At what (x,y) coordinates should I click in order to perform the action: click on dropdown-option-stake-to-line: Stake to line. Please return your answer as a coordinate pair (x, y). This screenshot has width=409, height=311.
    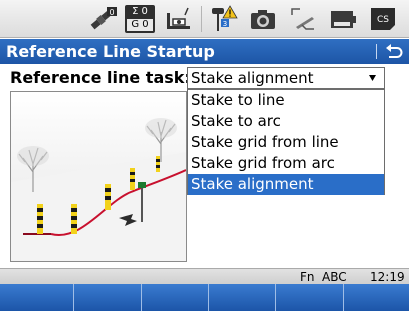
    Looking at the image, I should click on (286, 100).